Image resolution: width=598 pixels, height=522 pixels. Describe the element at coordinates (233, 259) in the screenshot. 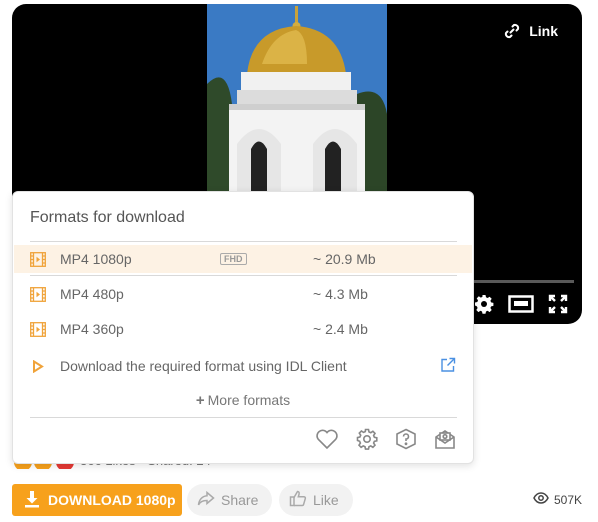

I see `fhd-badge: FHD` at that location.